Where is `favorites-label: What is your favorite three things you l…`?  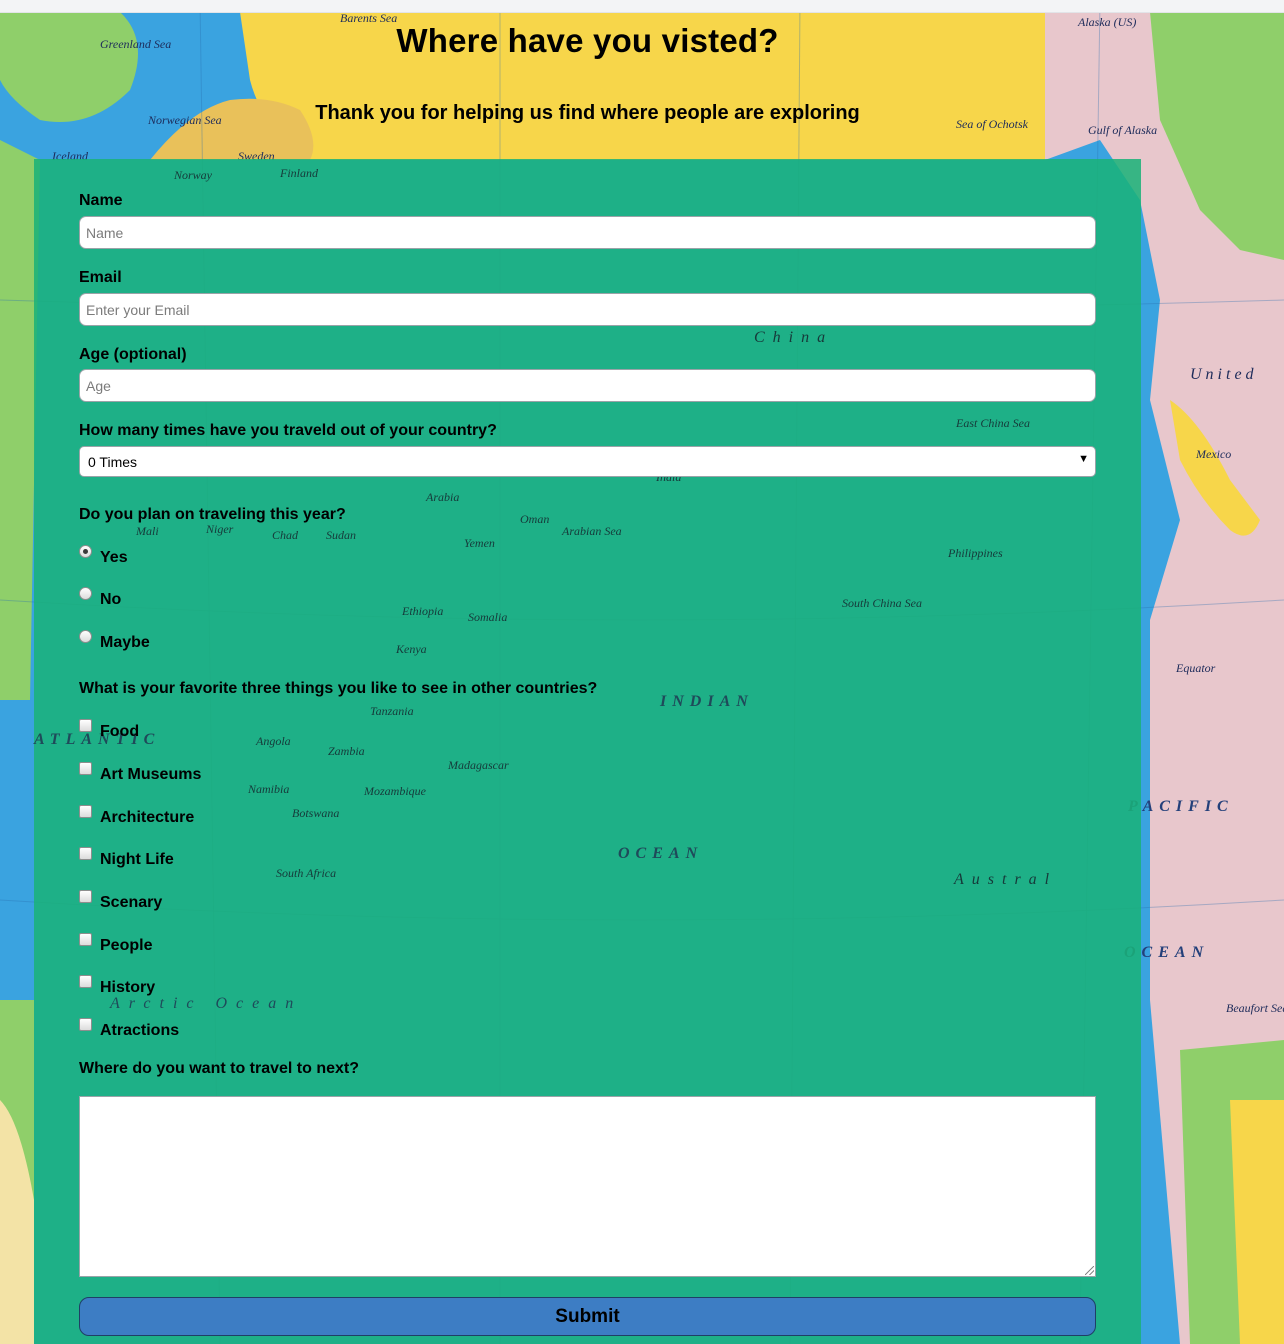 favorites-label: What is your favorite three things you l… is located at coordinates (338, 688).